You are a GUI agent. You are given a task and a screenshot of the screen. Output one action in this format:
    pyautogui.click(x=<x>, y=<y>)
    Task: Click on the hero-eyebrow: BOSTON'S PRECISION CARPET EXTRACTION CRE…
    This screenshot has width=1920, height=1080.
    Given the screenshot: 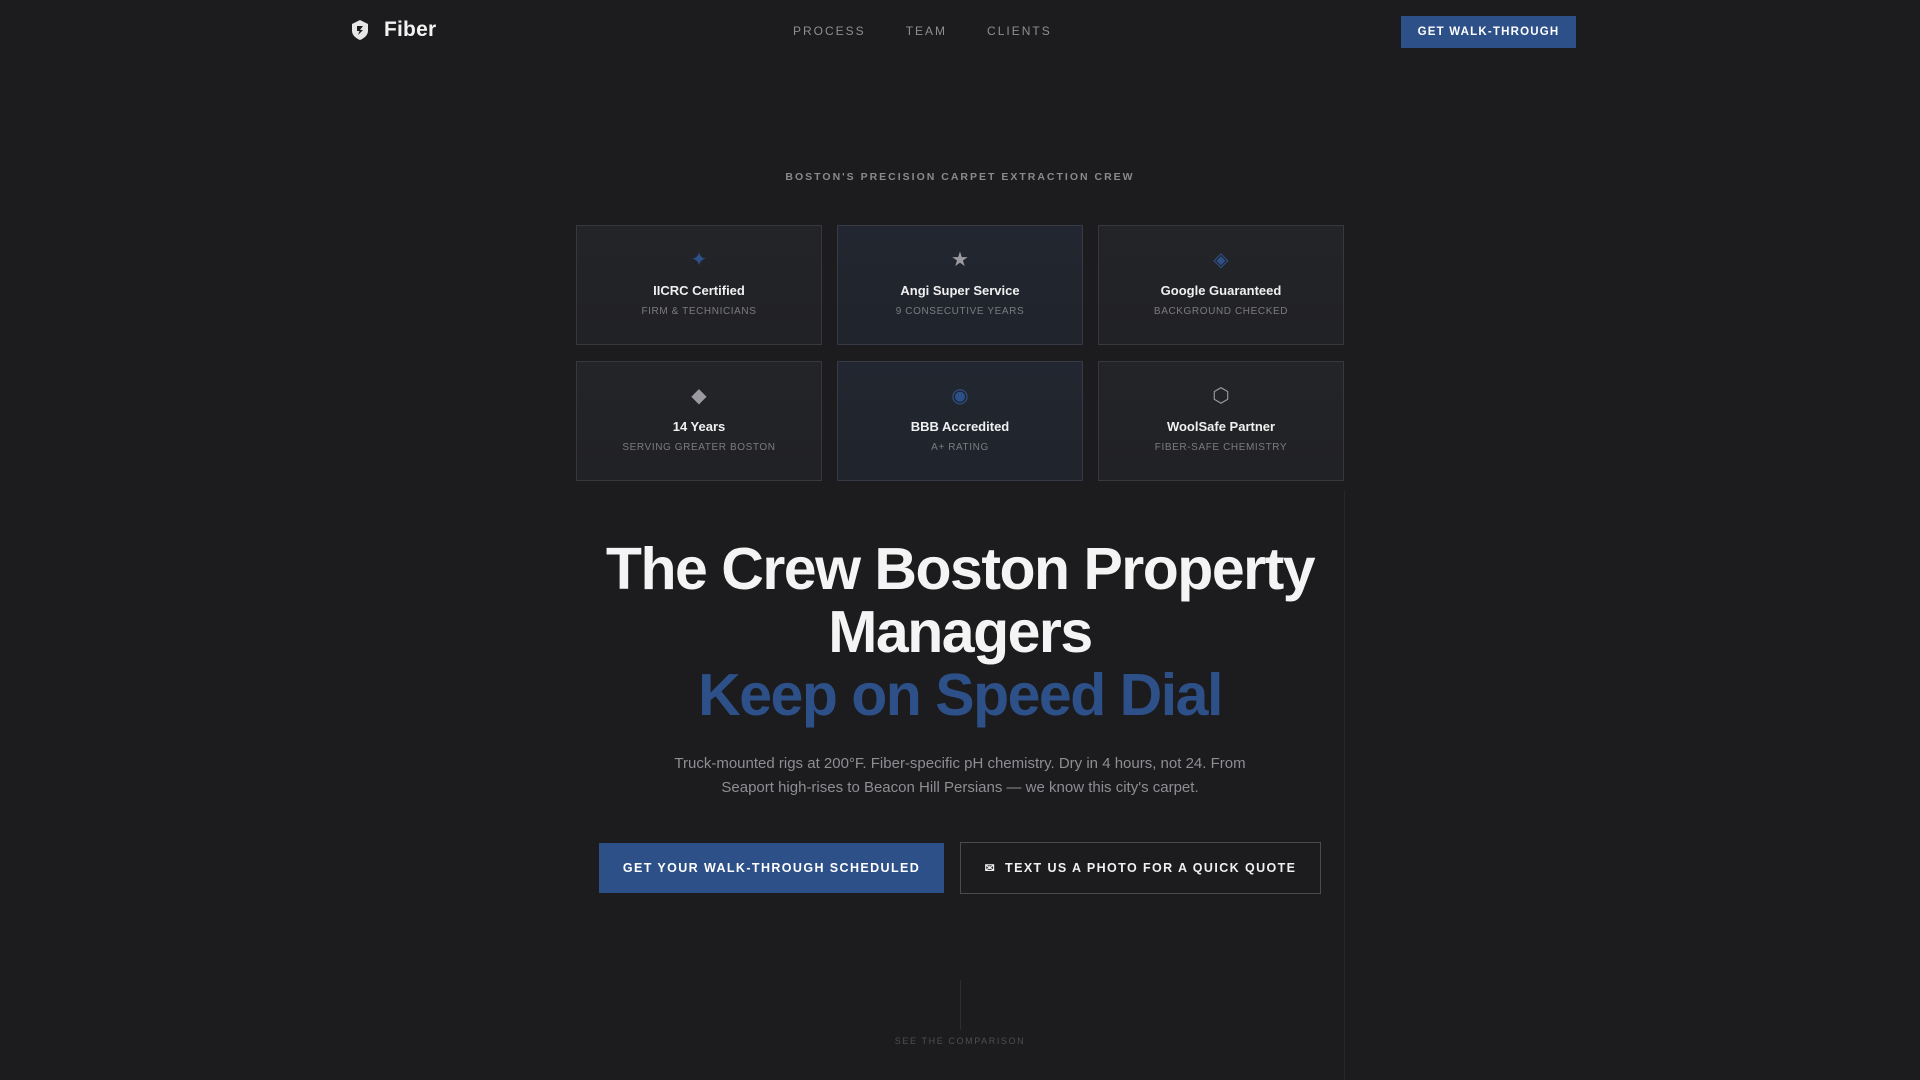 What is the action you would take?
    pyautogui.click(x=960, y=177)
    